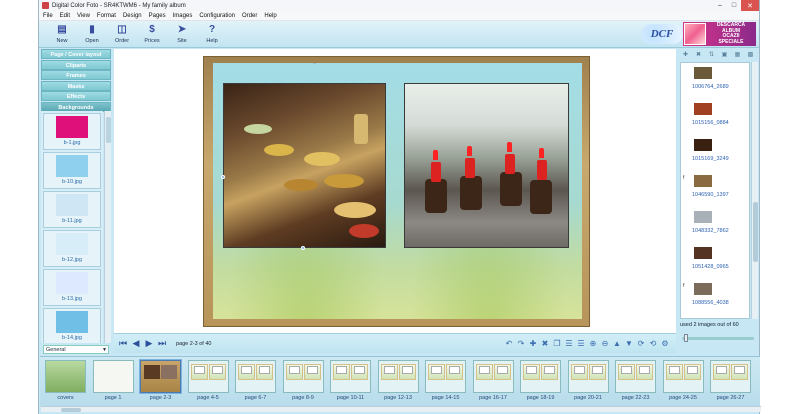 Image resolution: width=800 pixels, height=414 pixels. Describe the element at coordinates (249, 16) in the screenshot. I see `menu-order: Order` at that location.